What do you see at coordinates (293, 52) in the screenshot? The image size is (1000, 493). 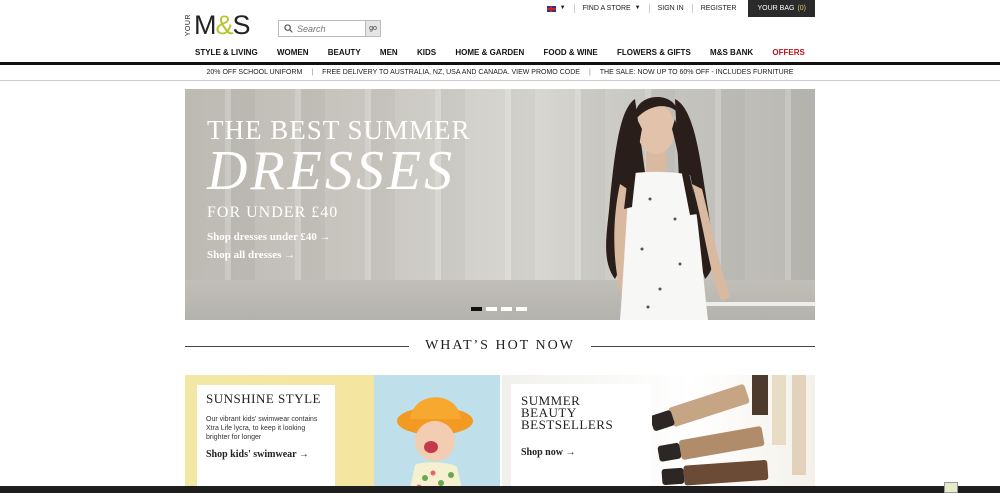 I see `nav-women: WOMEN` at bounding box center [293, 52].